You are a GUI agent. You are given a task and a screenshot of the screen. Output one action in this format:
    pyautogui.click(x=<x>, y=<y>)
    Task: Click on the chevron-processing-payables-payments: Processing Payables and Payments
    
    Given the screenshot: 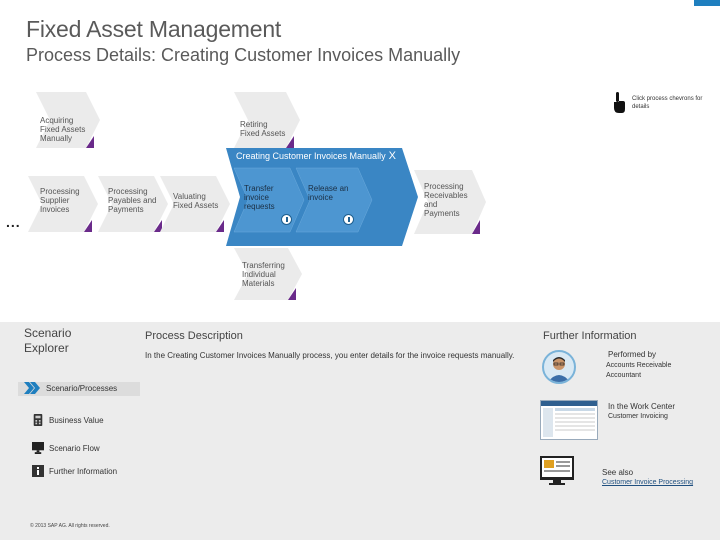 What is the action you would take?
    pyautogui.click(x=133, y=204)
    